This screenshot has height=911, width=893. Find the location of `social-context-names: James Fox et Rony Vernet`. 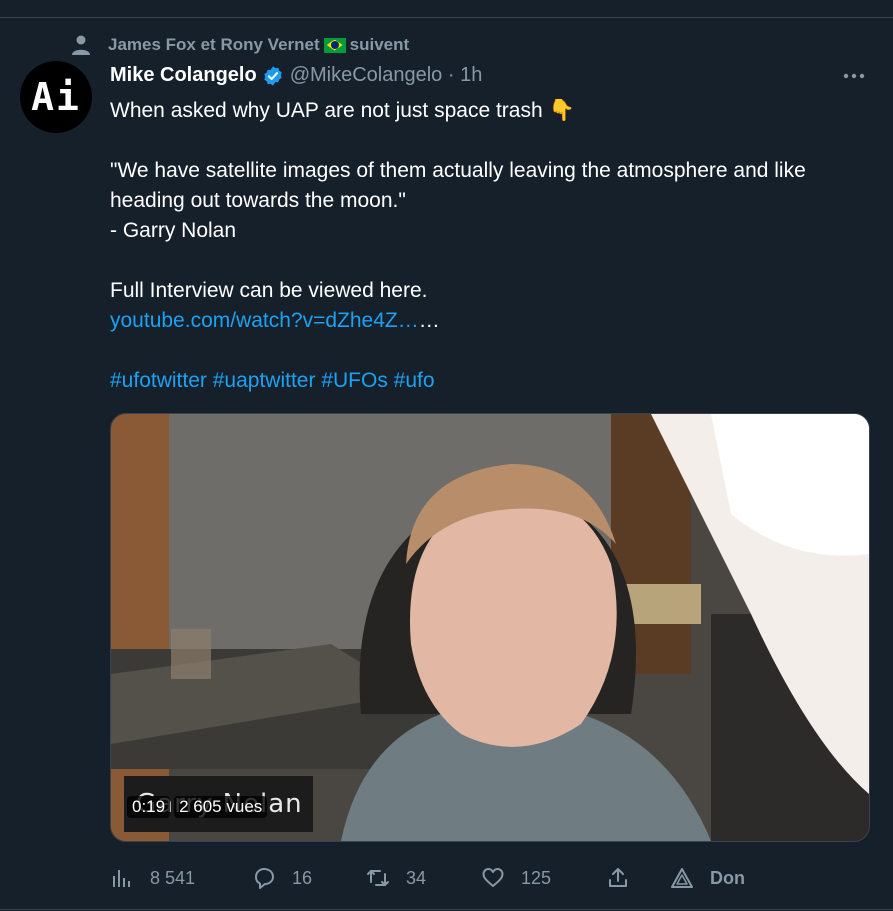

social-context-names: James Fox et Rony Vernet is located at coordinates (214, 44).